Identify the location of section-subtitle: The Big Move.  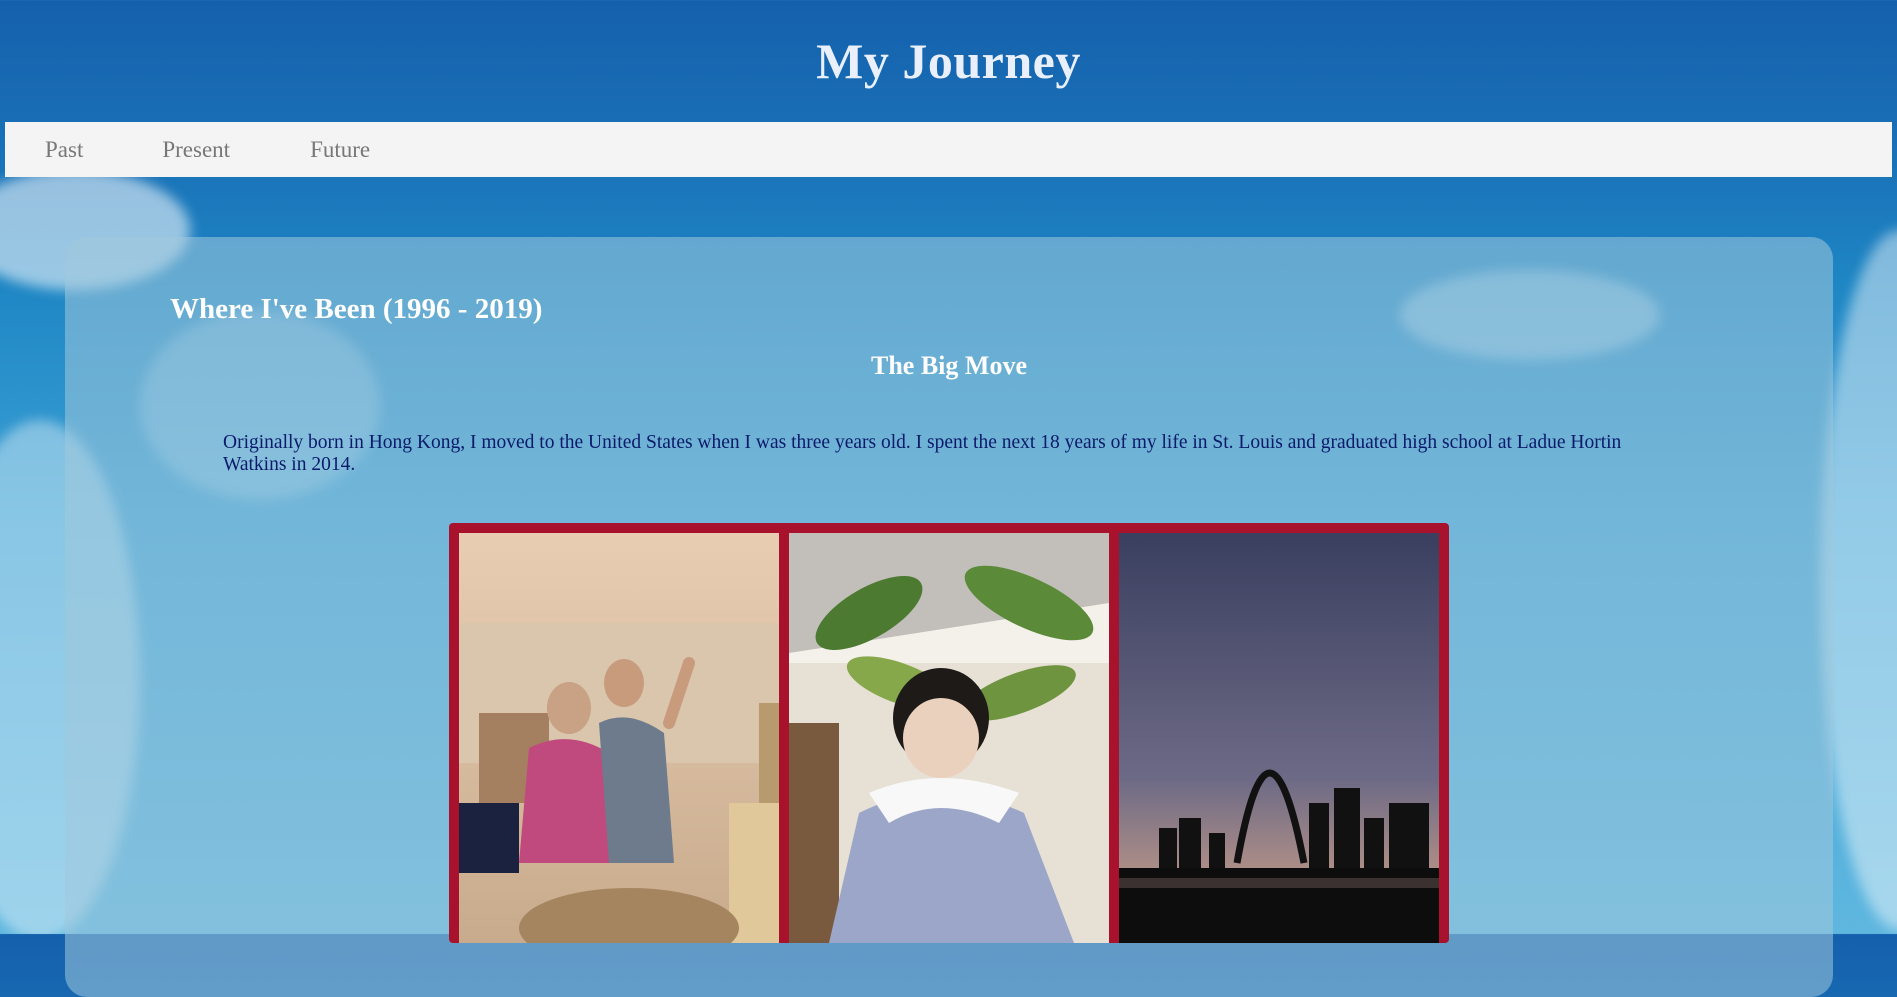
(949, 365).